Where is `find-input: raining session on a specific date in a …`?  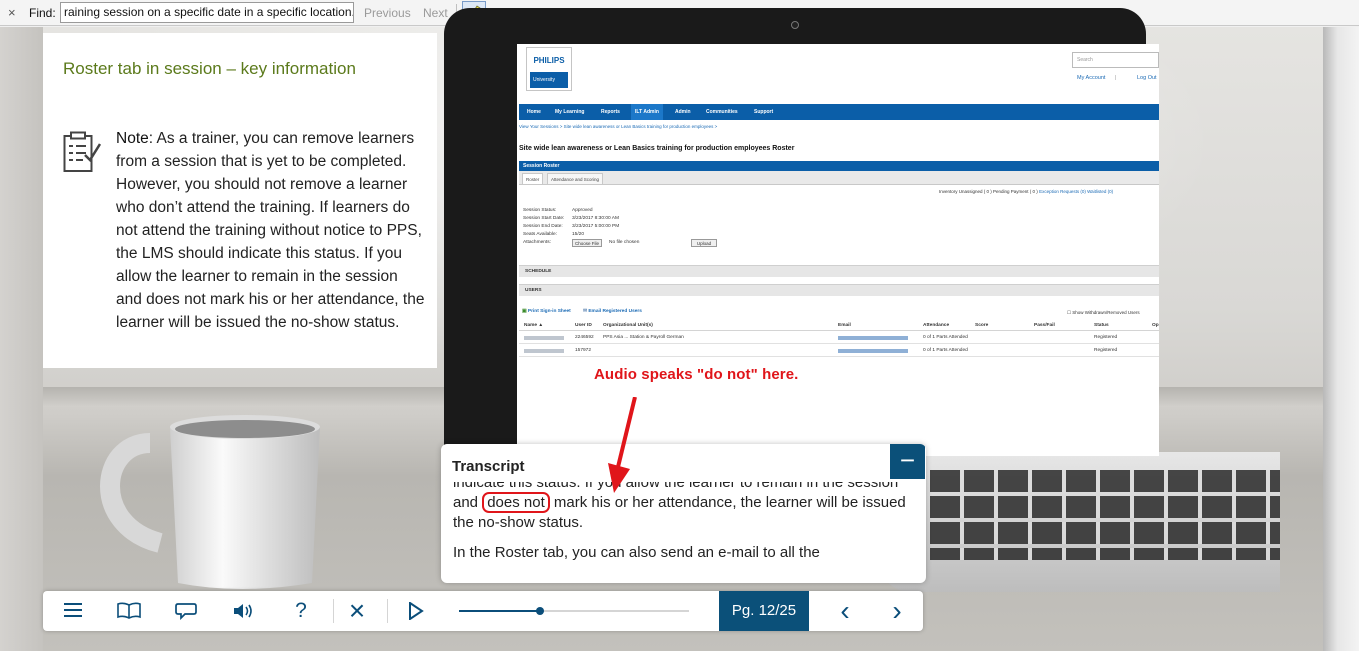 find-input: raining session on a specific date in a … is located at coordinates (207, 12).